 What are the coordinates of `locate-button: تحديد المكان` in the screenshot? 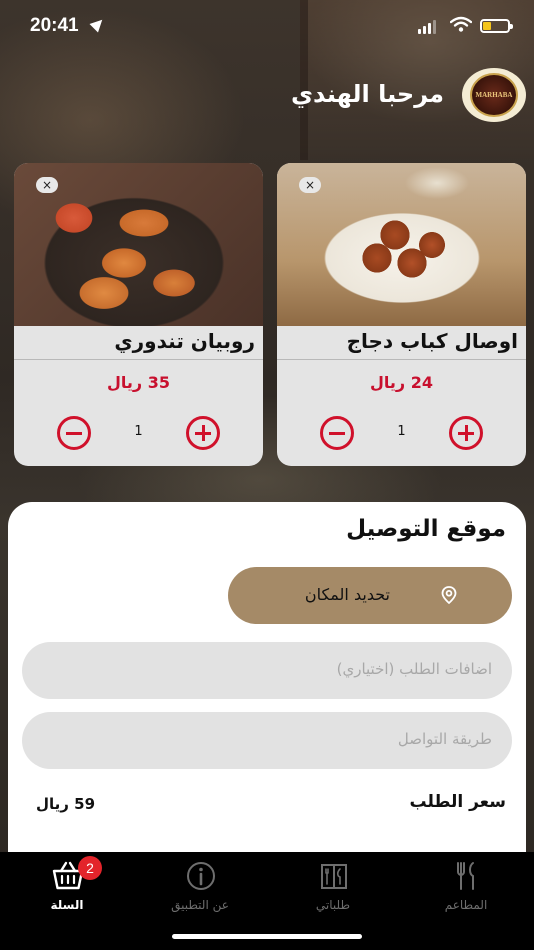 It's located at (370, 595).